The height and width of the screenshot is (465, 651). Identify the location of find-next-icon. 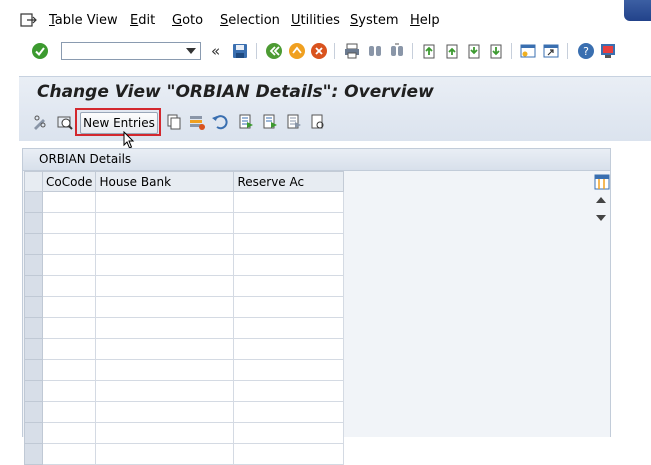
(397, 51).